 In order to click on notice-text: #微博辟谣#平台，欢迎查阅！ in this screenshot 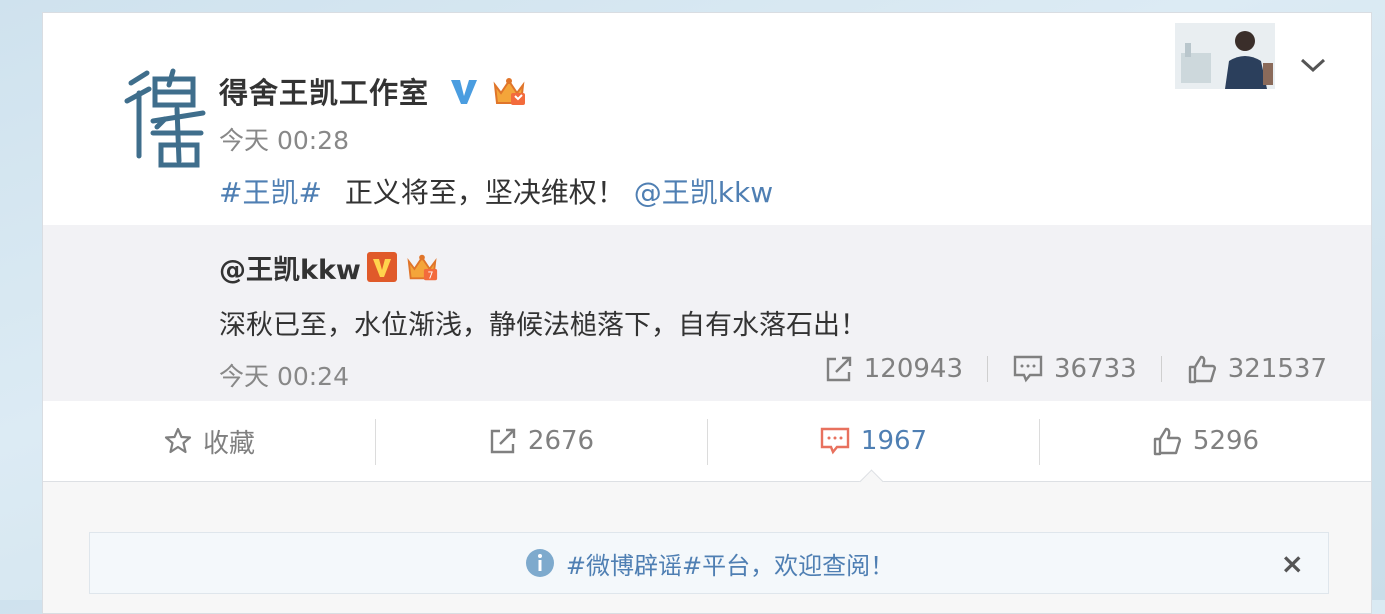, I will do `click(730, 563)`.